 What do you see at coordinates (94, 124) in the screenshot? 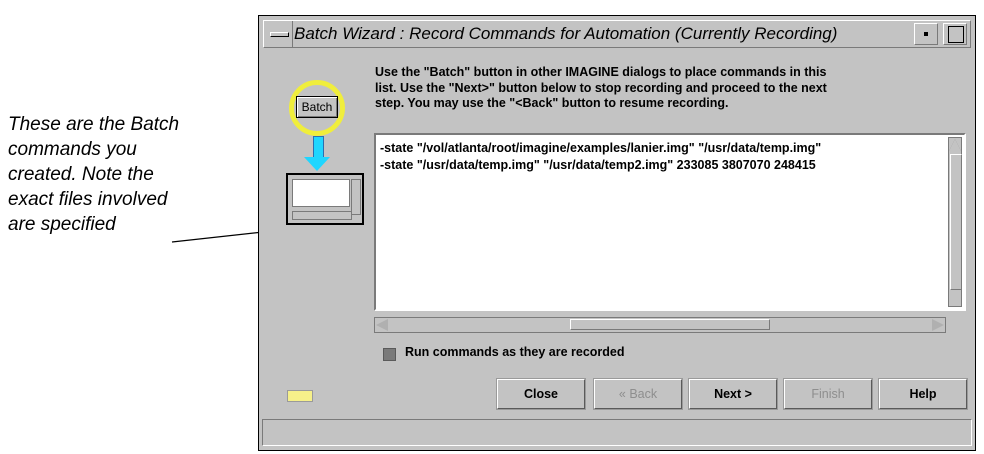
I see `annotation-line: These are the Batch` at bounding box center [94, 124].